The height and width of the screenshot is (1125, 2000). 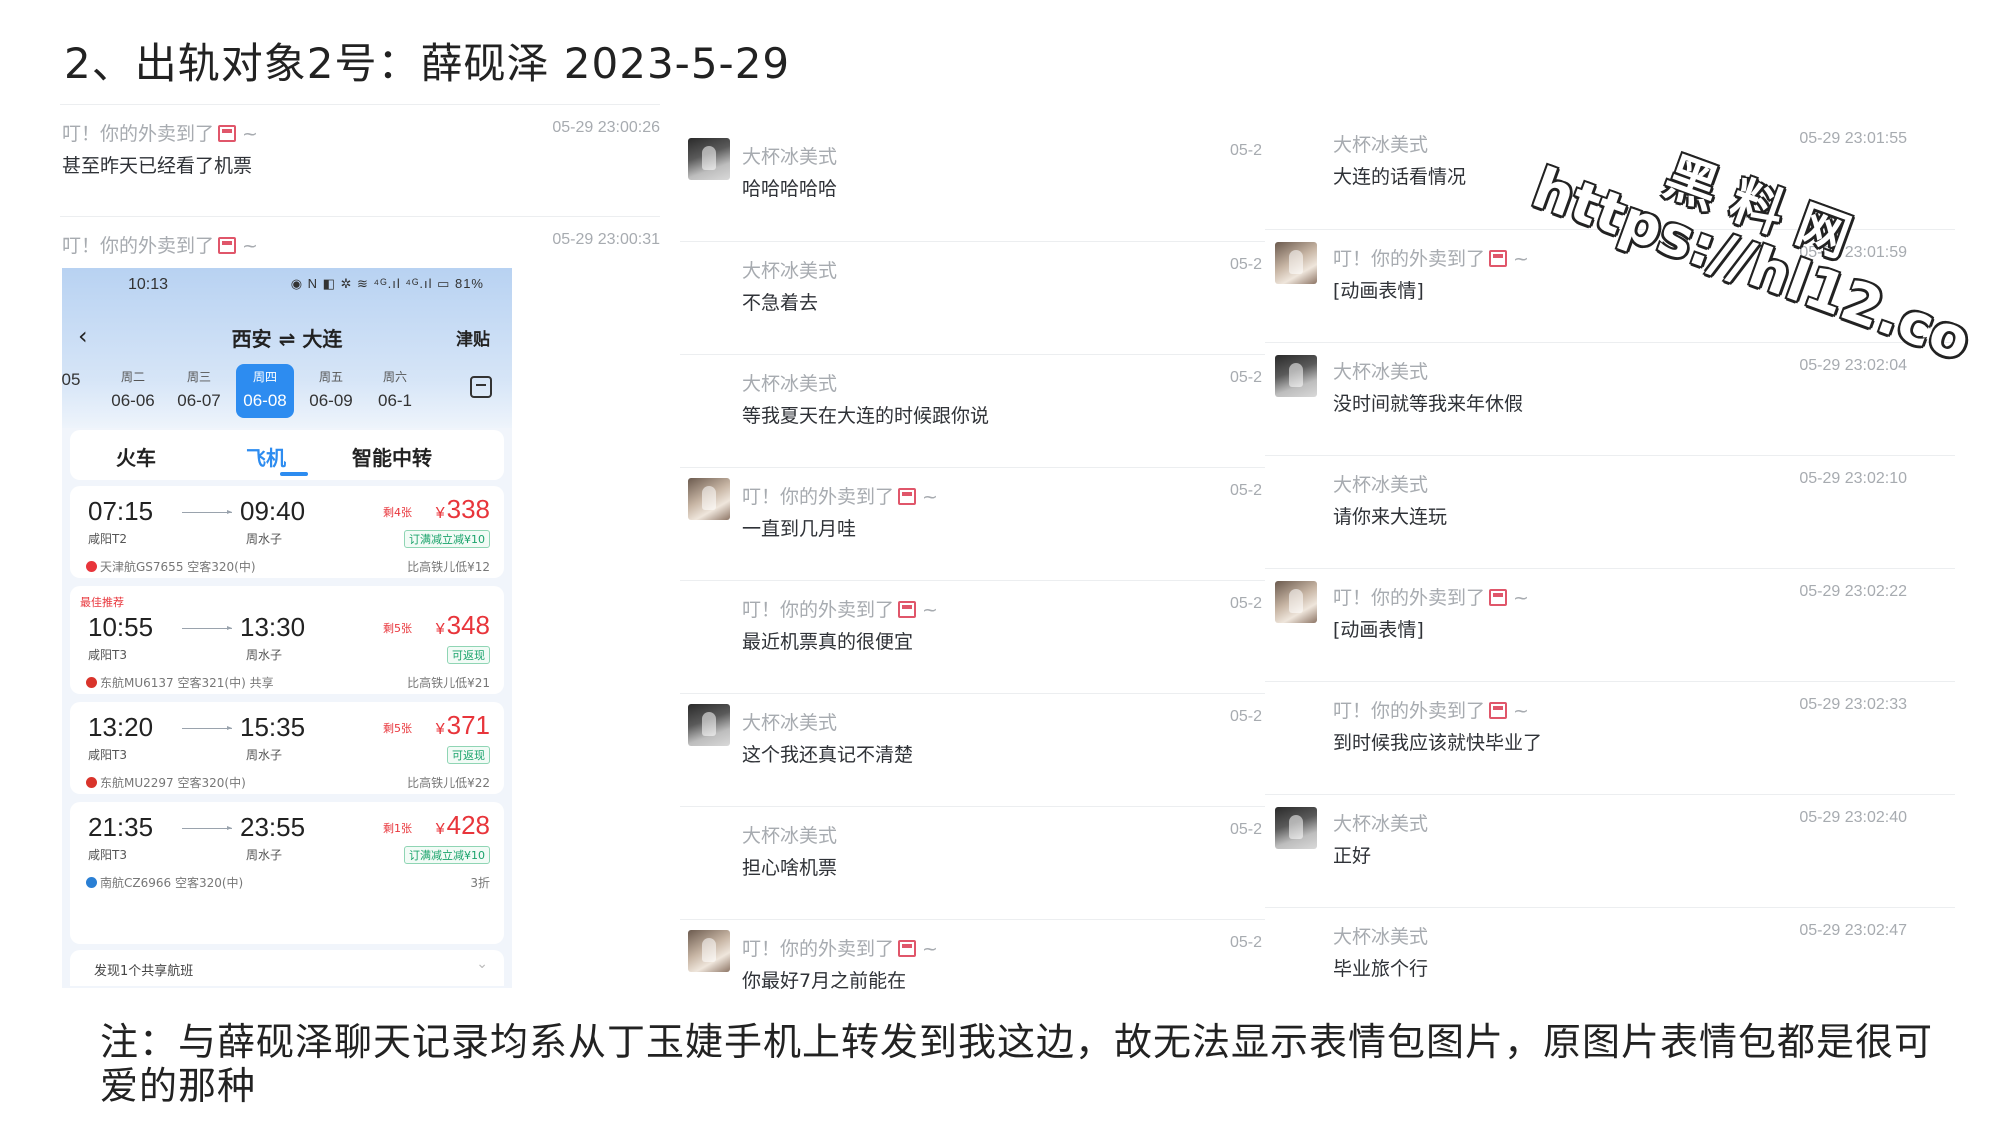 What do you see at coordinates (1610, 285) in the screenshot?
I see `chat-message: 叮！你的外卖到了 ~ 05-29 23:01:59 [动画表情]` at bounding box center [1610, 285].